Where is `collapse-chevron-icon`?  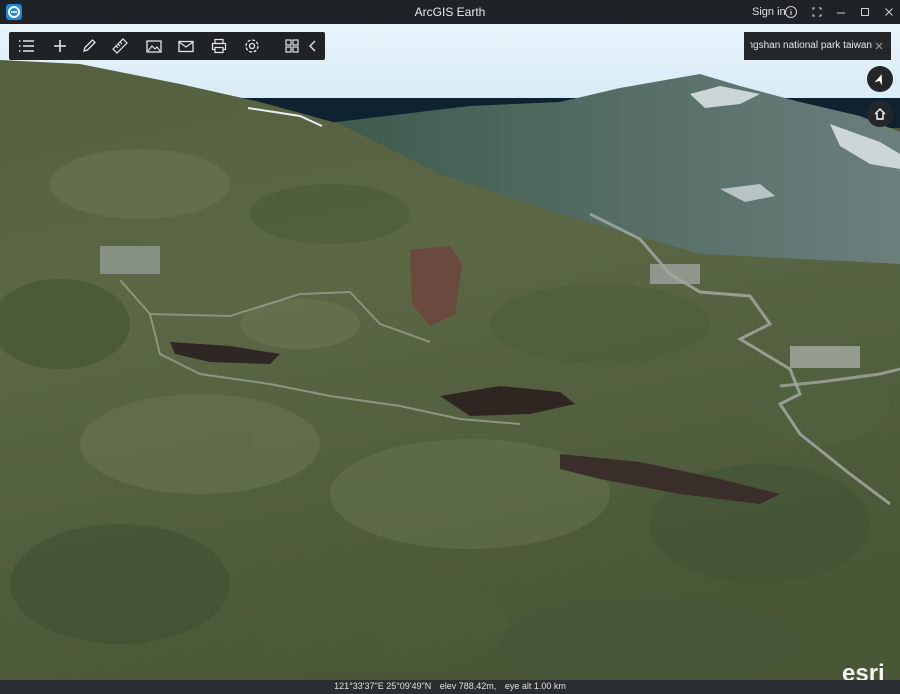
collapse-chevron-icon is located at coordinates (312, 46).